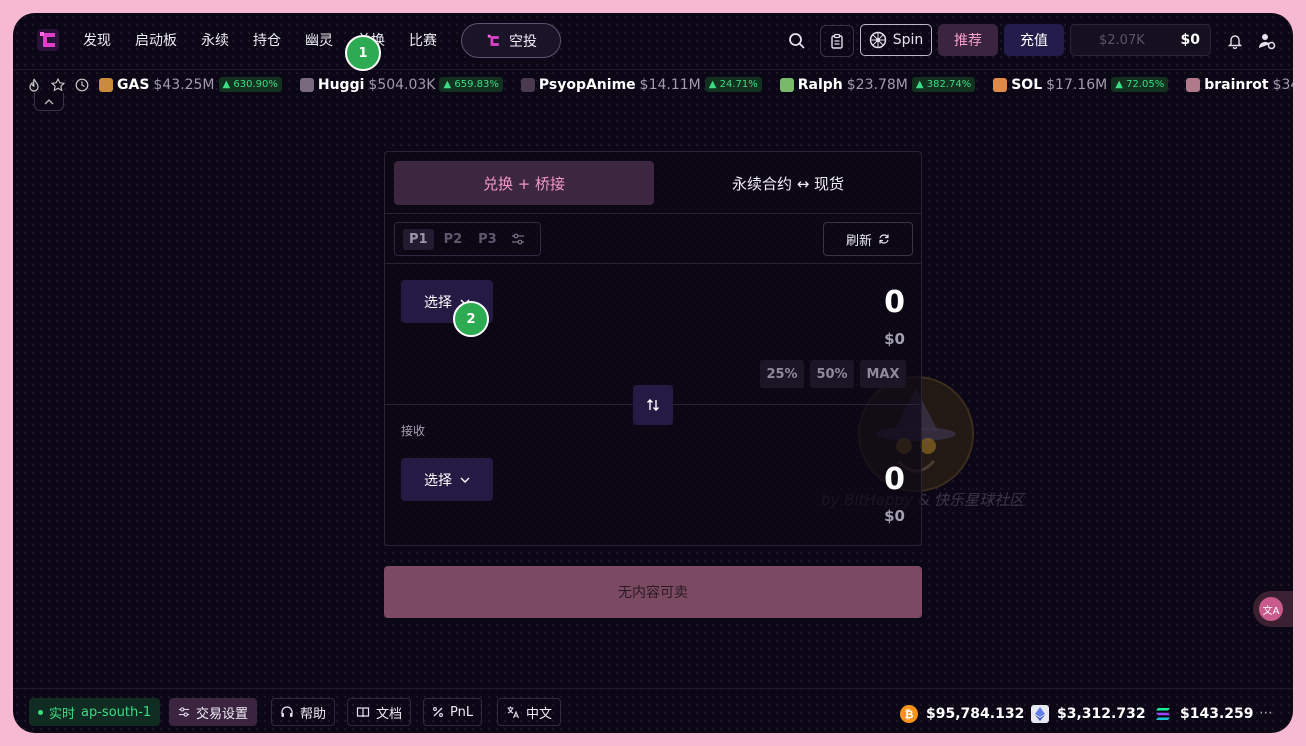  Describe the element at coordinates (524, 183) in the screenshot. I see `tab-swap-bridge: 兑换 + 桥接` at that location.